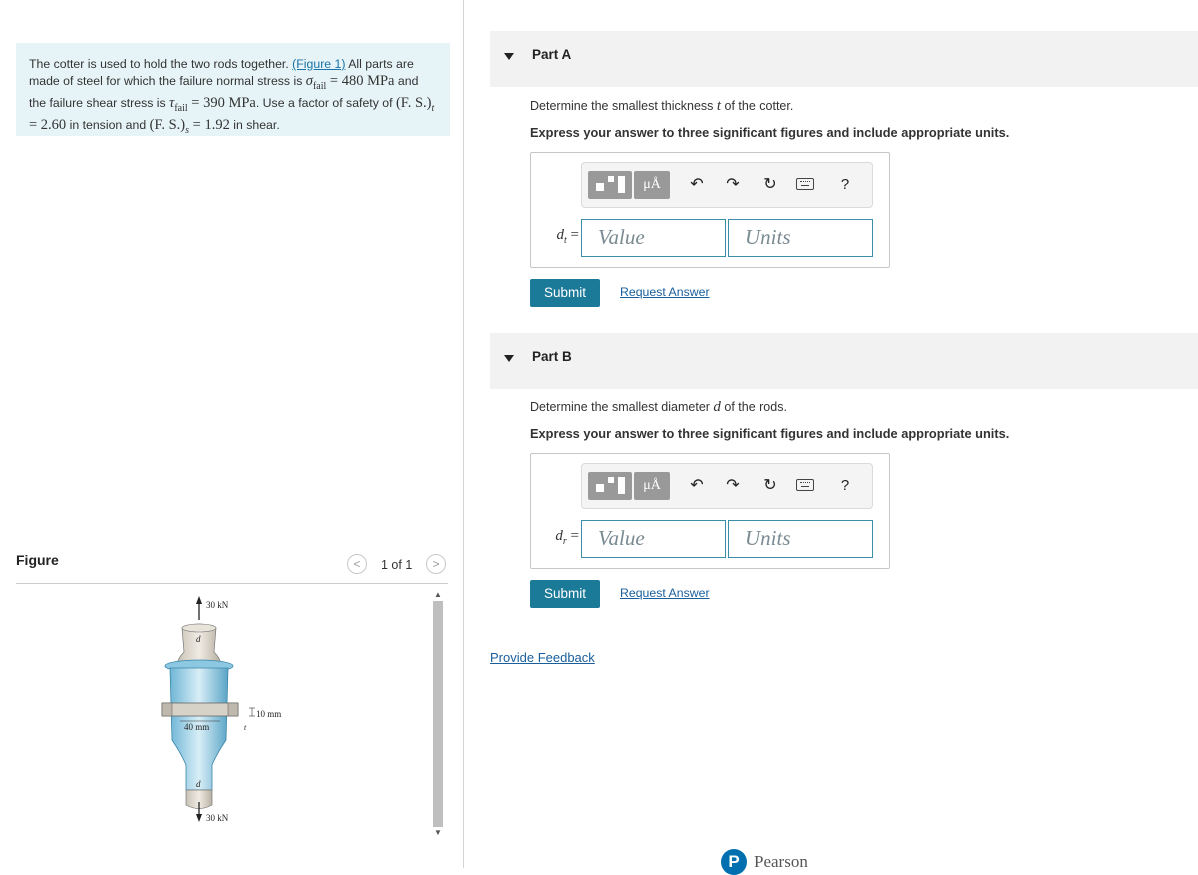  What do you see at coordinates (710, 210) in the screenshot?
I see `part-a-answer-box: μÅ ↶ ↷ ↻ ? dt = Value Units` at bounding box center [710, 210].